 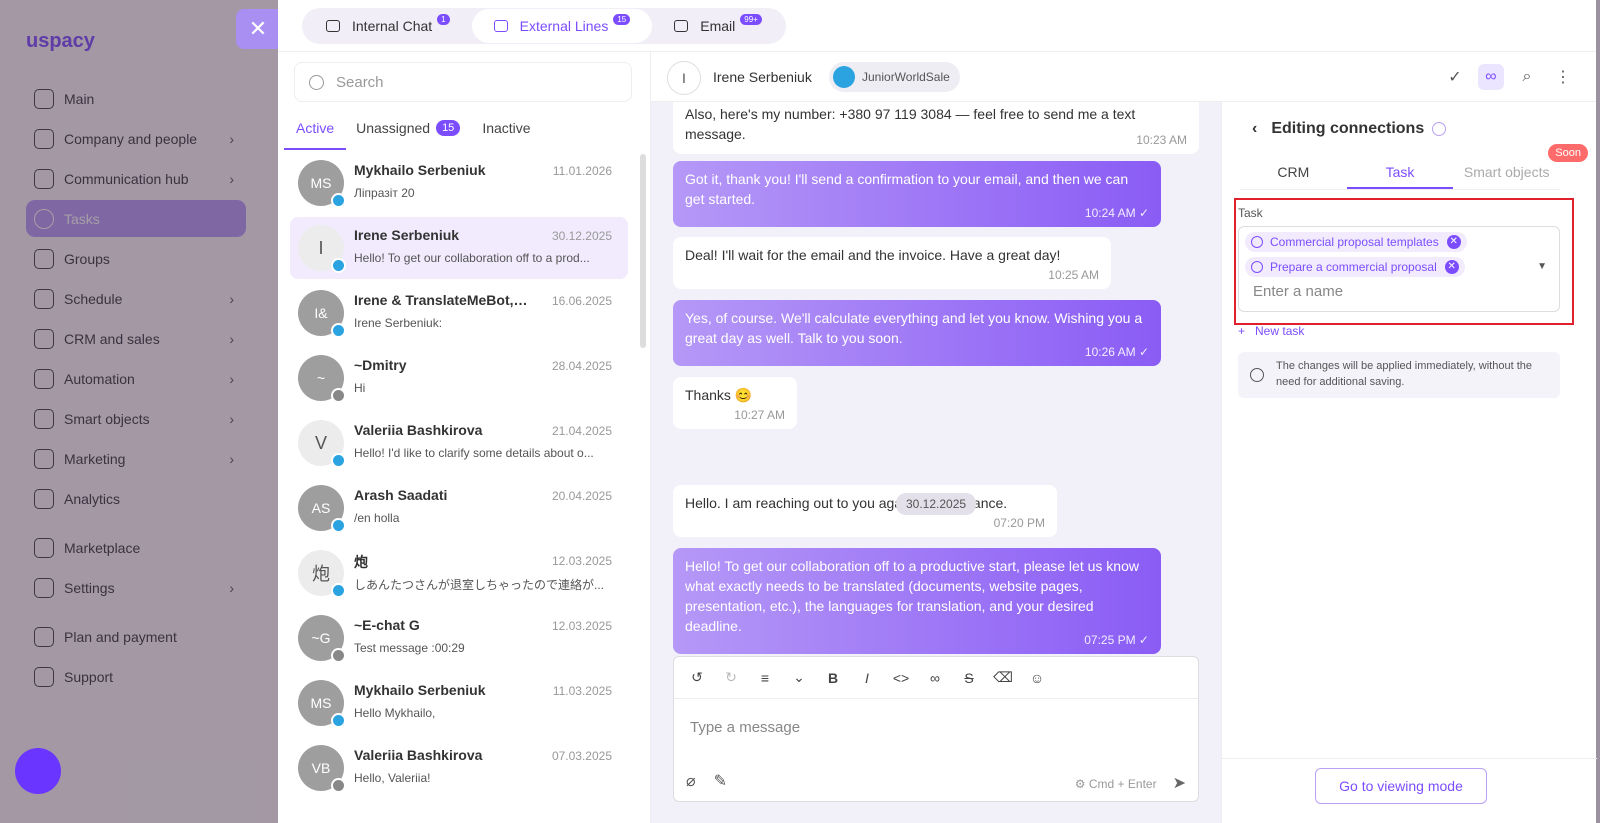 What do you see at coordinates (894, 77) in the screenshot?
I see `channel-chip: JuniorWorldSale` at bounding box center [894, 77].